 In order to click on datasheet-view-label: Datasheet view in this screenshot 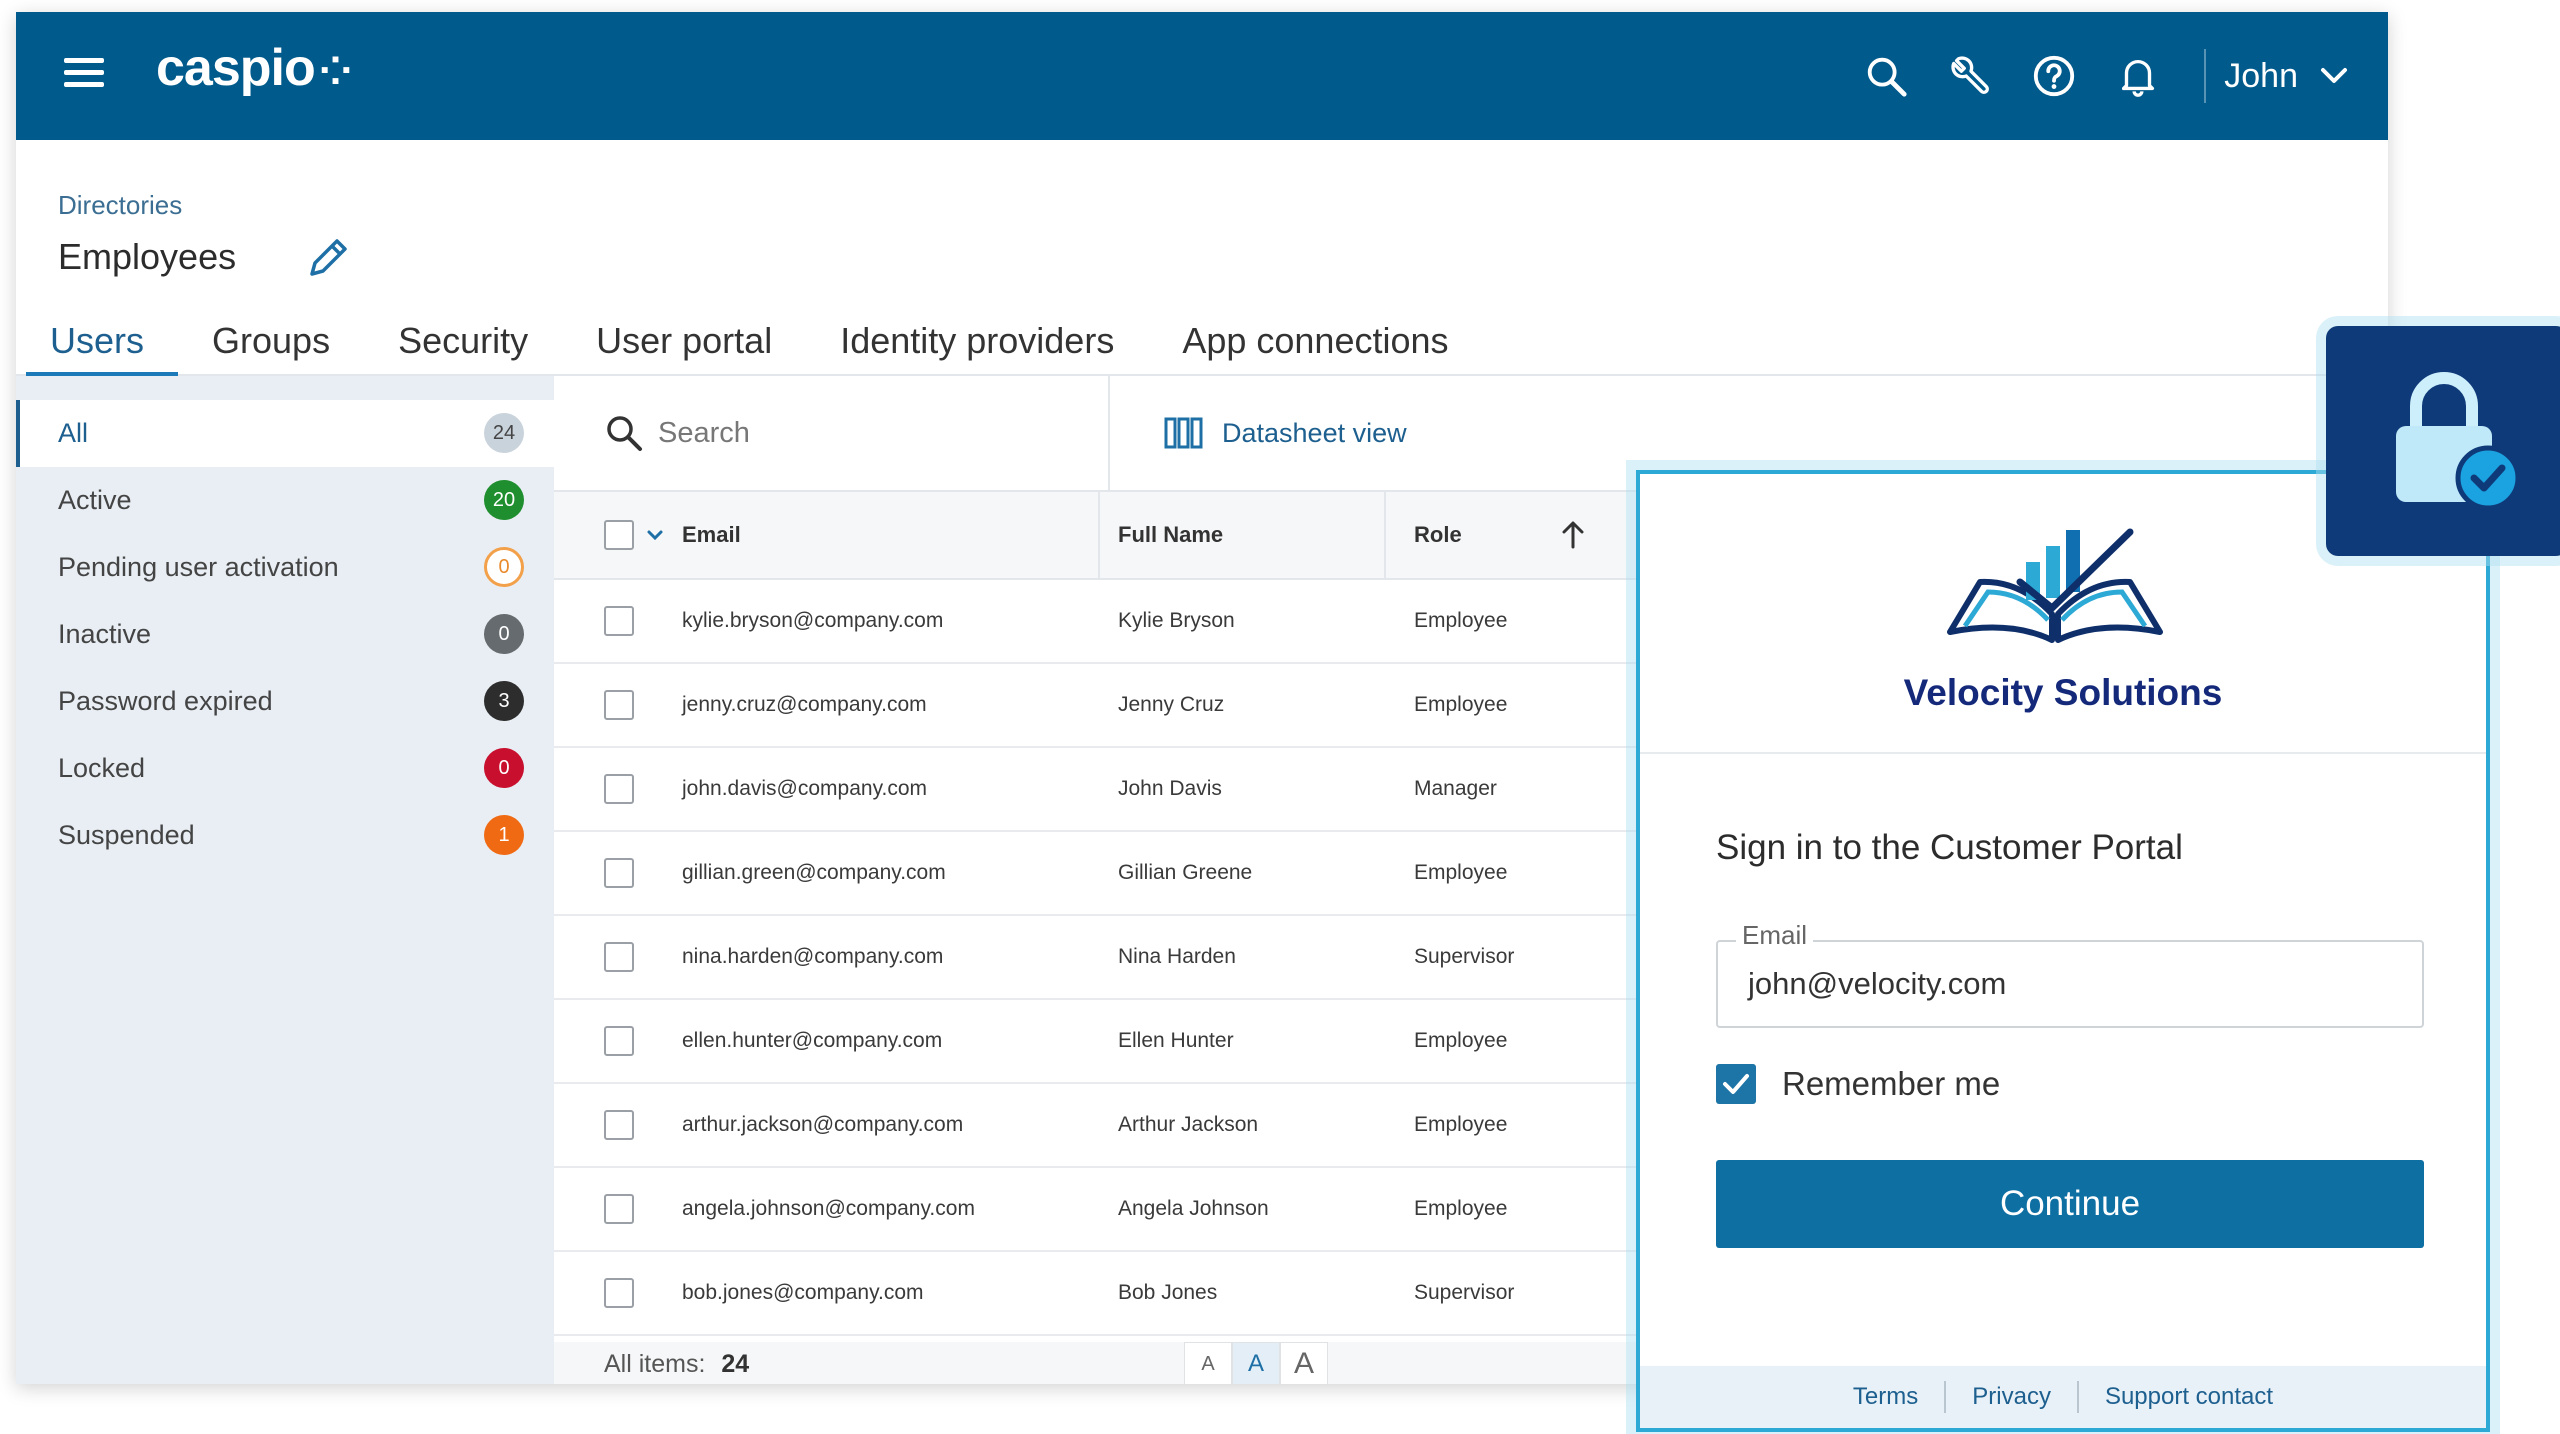, I will do `click(1314, 432)`.